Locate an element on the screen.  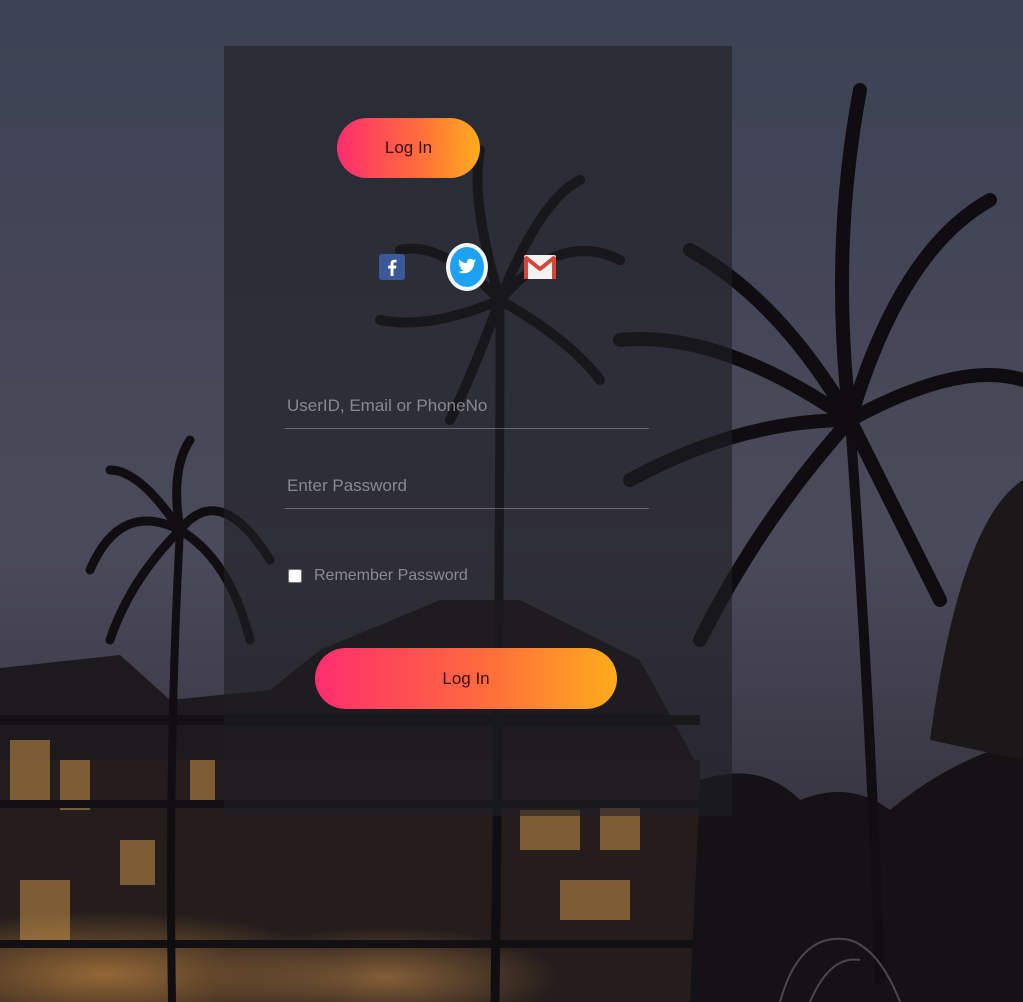
gmail-icon is located at coordinates (540, 267).